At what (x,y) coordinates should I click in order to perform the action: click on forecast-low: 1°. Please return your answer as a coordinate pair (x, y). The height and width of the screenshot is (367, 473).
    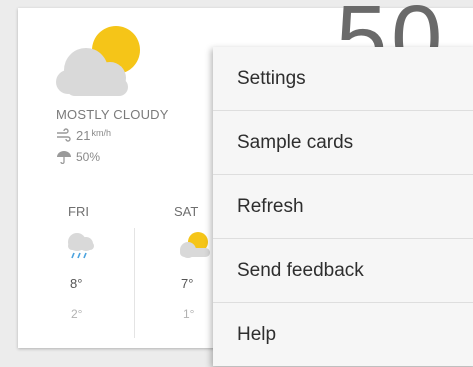
    Looking at the image, I should click on (189, 314).